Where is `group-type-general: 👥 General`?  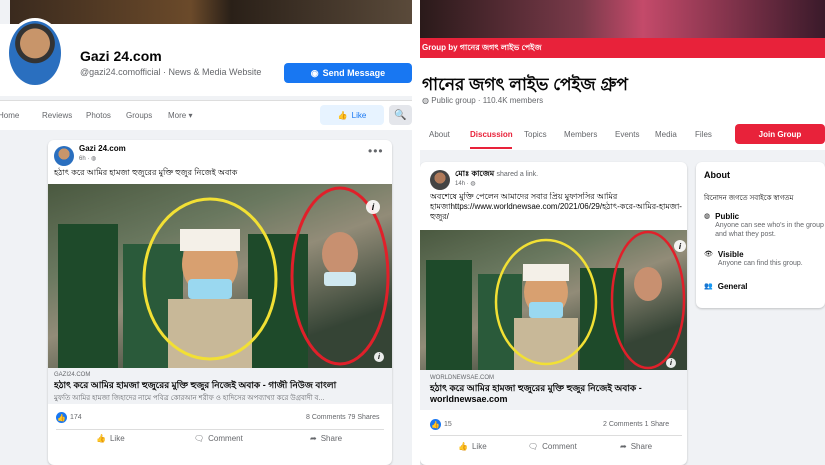
group-type-general: 👥 General is located at coordinates (726, 286).